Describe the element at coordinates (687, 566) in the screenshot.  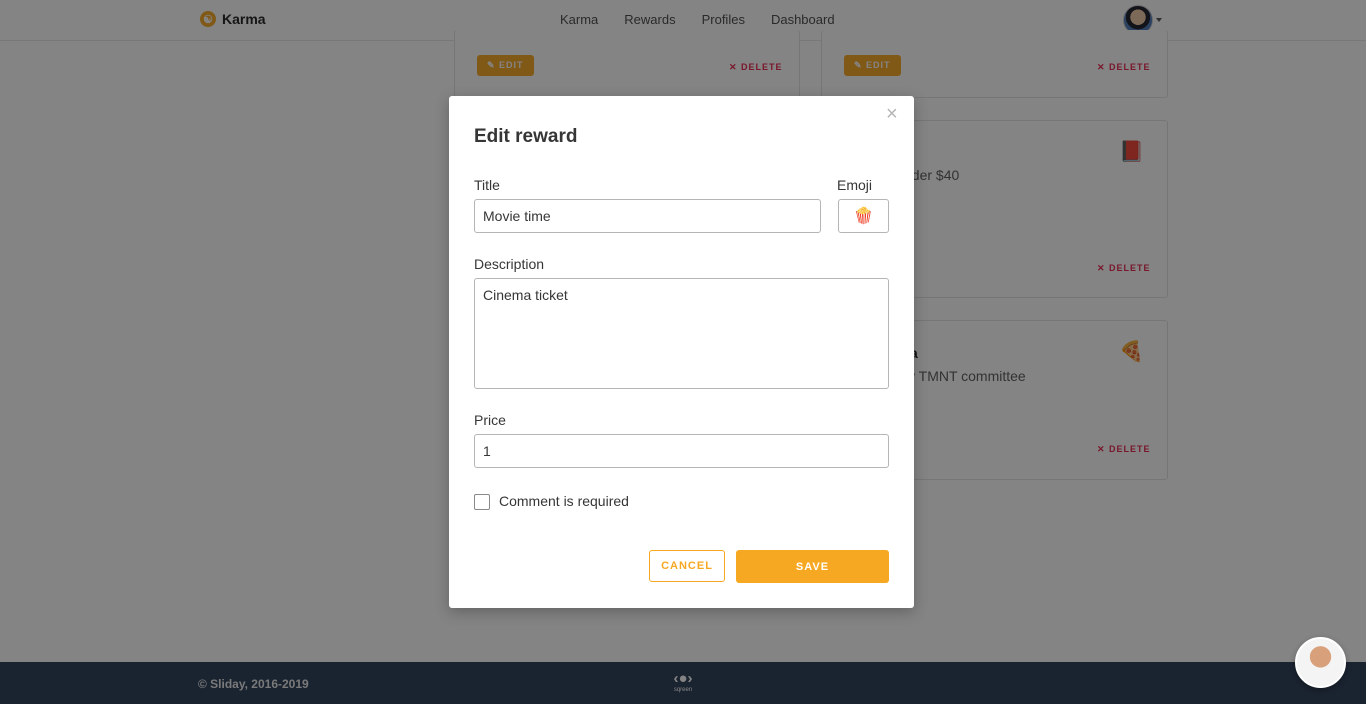
I see `cancel-button: CANCEL` at that location.